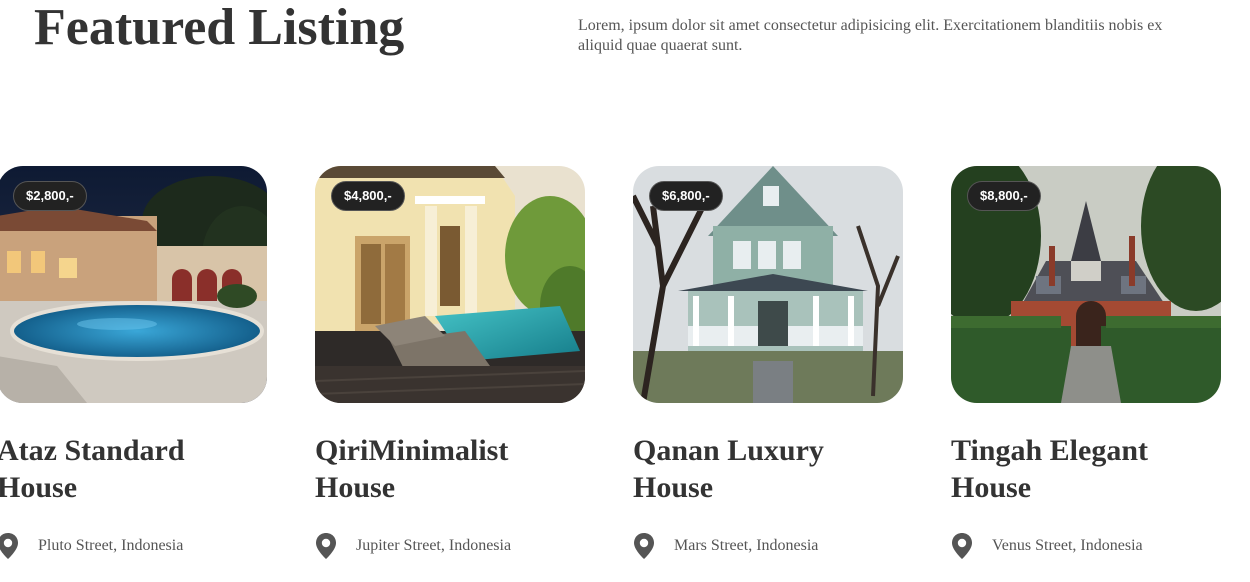 Image resolution: width=1250 pixels, height=582 pixels. What do you see at coordinates (50, 196) in the screenshot?
I see `price-badge: $2,800,-` at bounding box center [50, 196].